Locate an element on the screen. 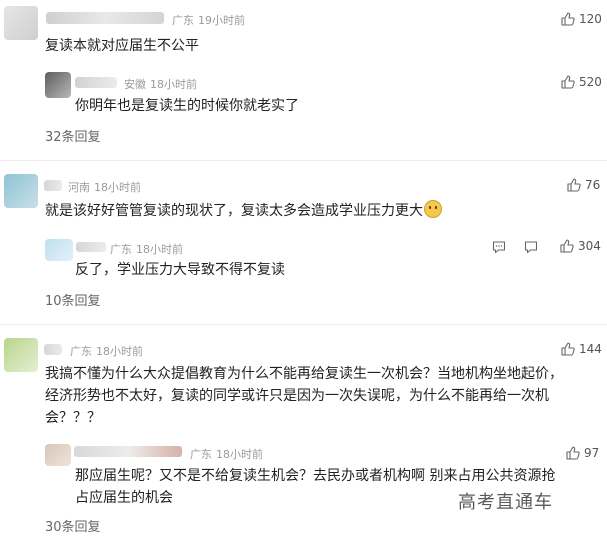 This screenshot has height=539, width=607. comment-text: 复读本就对应届生不公平 is located at coordinates (122, 46).